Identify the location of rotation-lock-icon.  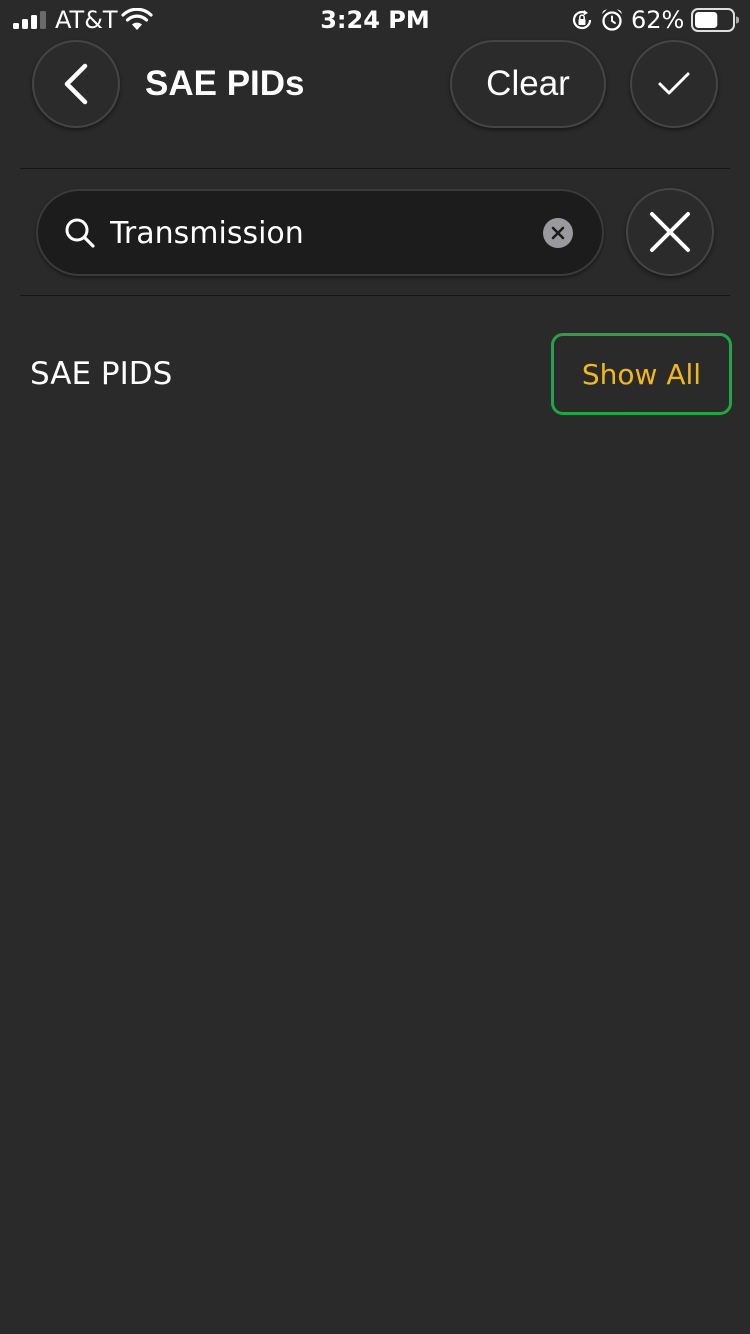
(582, 20).